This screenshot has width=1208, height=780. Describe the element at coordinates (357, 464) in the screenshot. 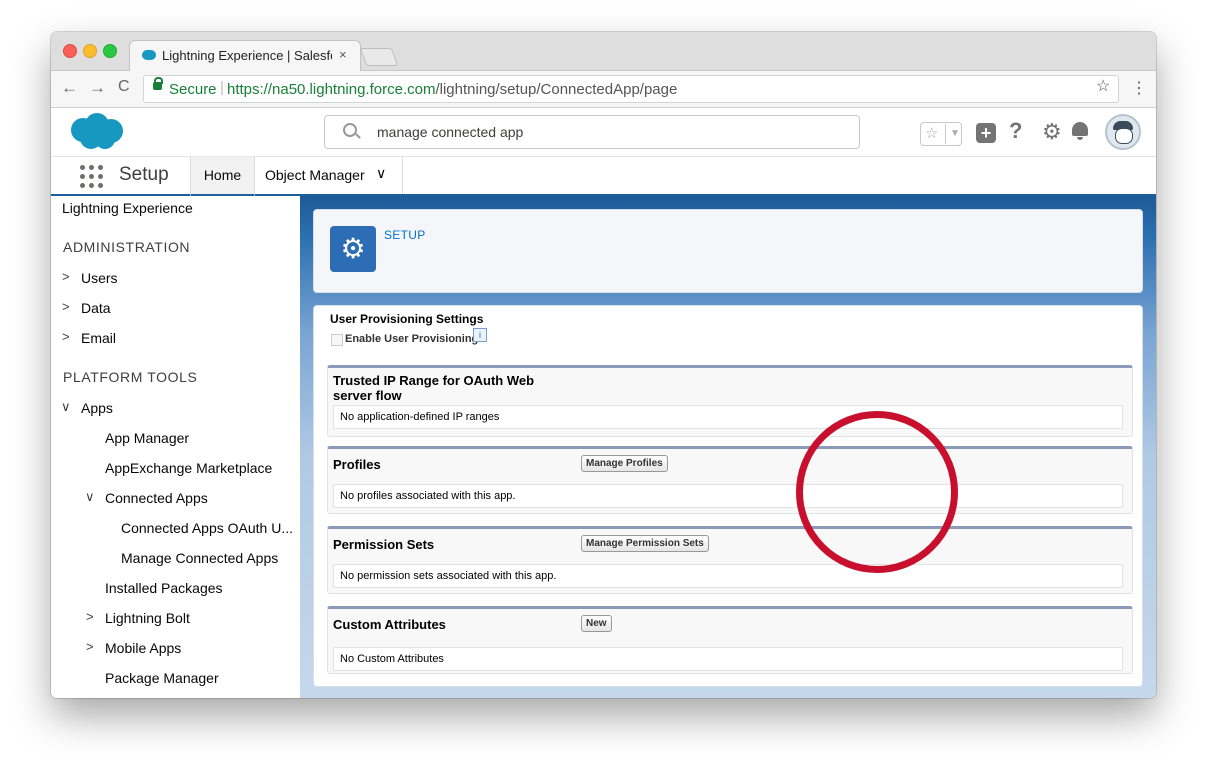

I see `profiles-title: Profiles` at that location.